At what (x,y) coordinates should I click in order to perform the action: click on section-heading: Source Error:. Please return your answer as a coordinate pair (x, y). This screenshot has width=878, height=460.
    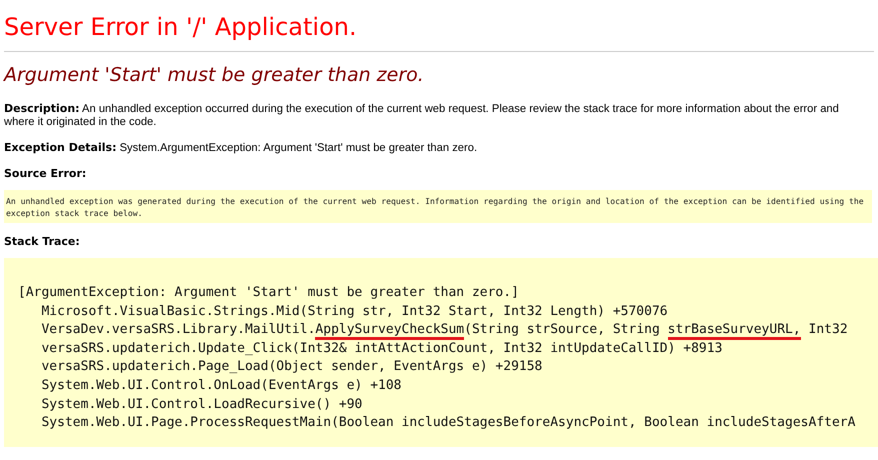
    Looking at the image, I should click on (46, 174).